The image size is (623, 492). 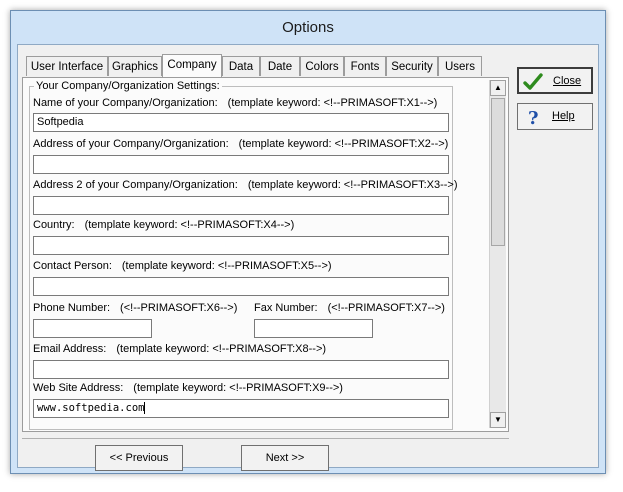 What do you see at coordinates (498, 172) in the screenshot?
I see `scroll-thumb` at bounding box center [498, 172].